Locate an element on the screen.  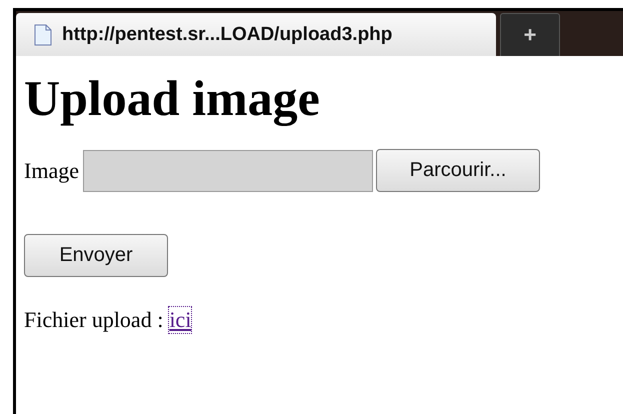
page-heading: Upload image is located at coordinates (172, 98).